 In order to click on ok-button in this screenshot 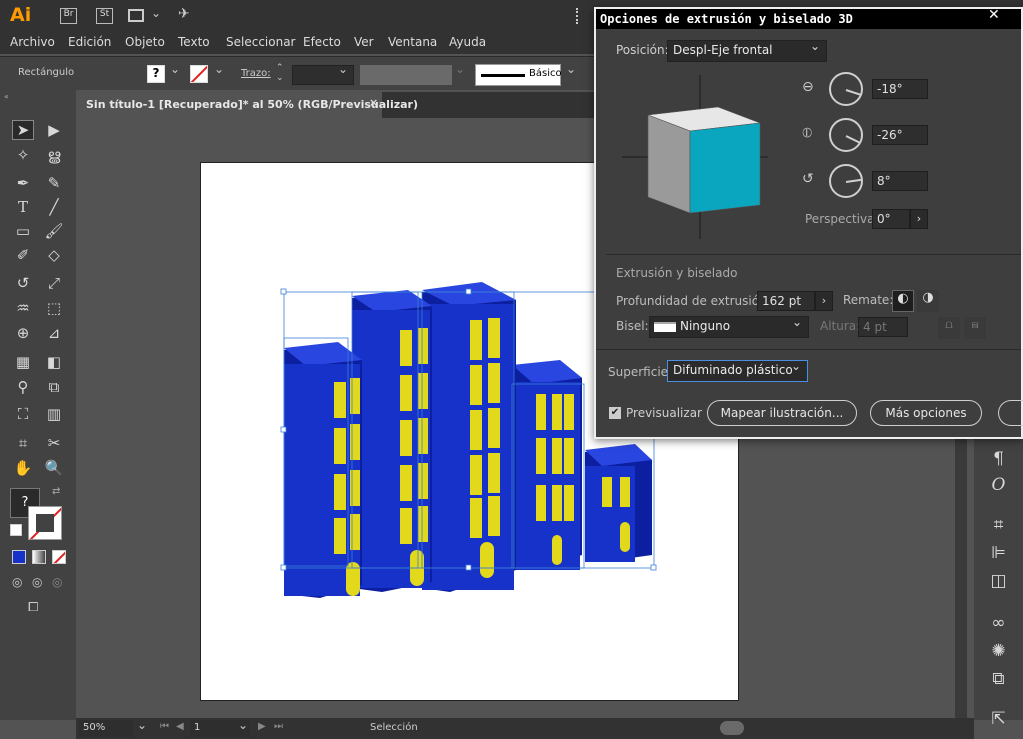, I will do `click(1010, 413)`.